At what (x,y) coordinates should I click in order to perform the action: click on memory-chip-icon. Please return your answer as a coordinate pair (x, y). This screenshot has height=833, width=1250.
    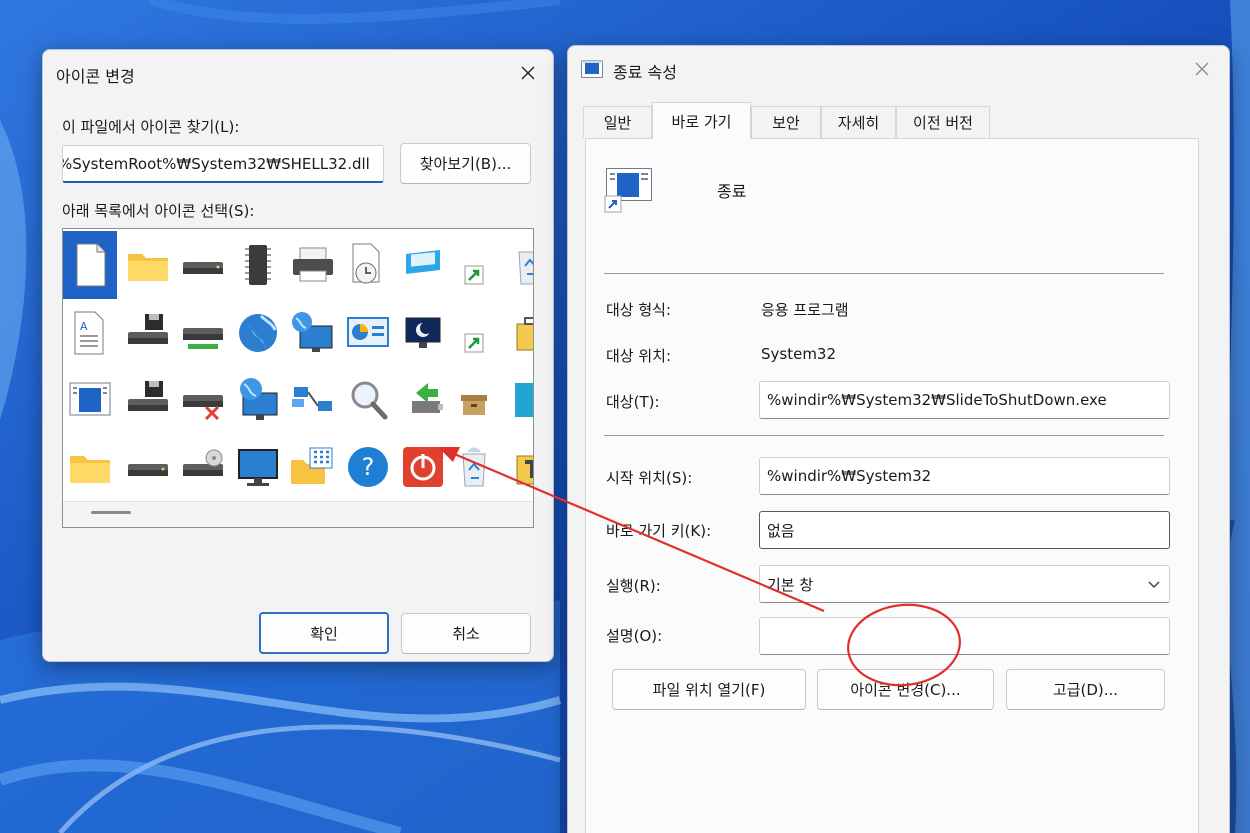
    Looking at the image, I should click on (258, 265).